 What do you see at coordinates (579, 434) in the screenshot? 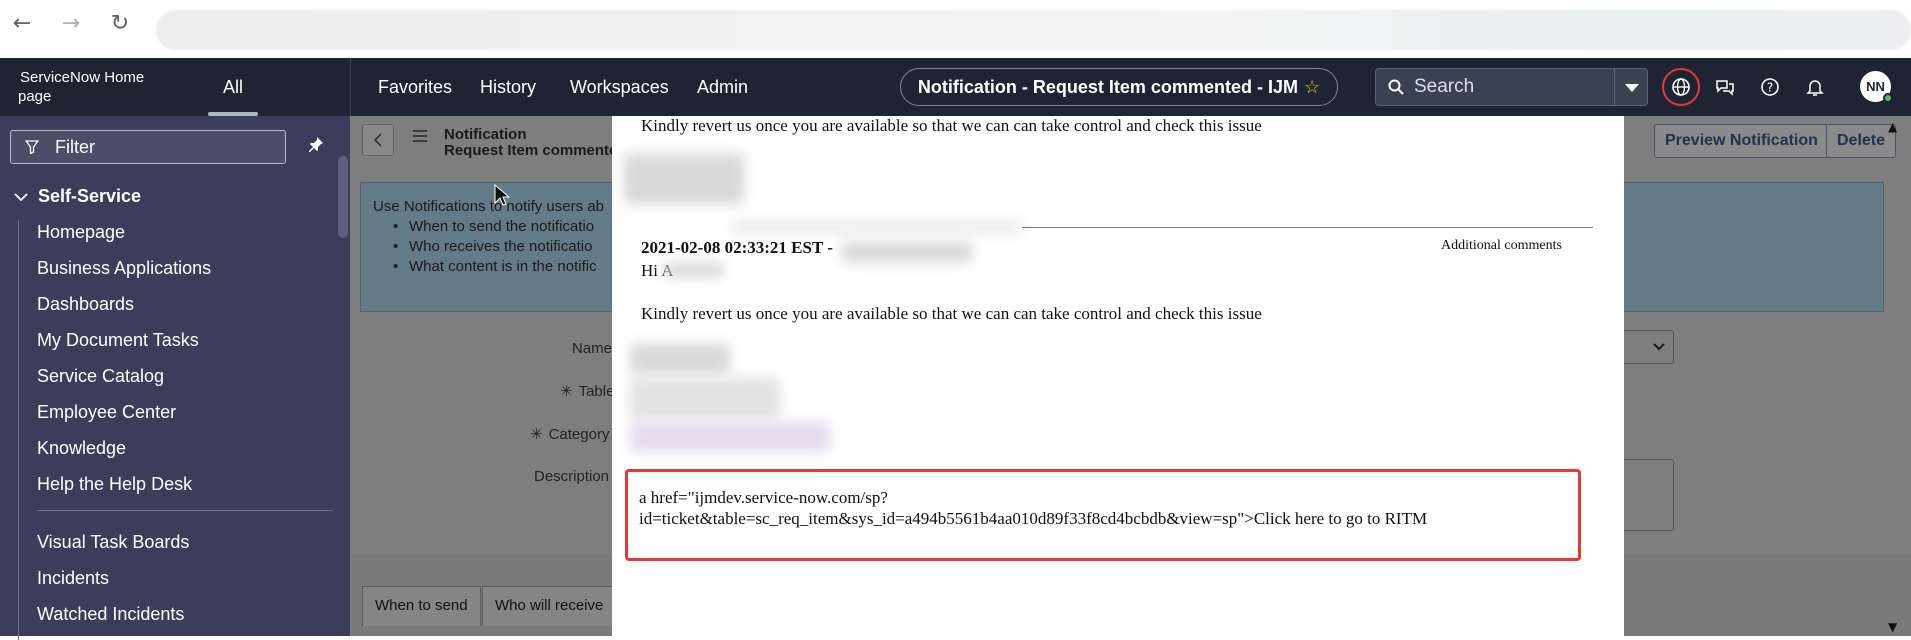
I see `category-label-text: Category` at bounding box center [579, 434].